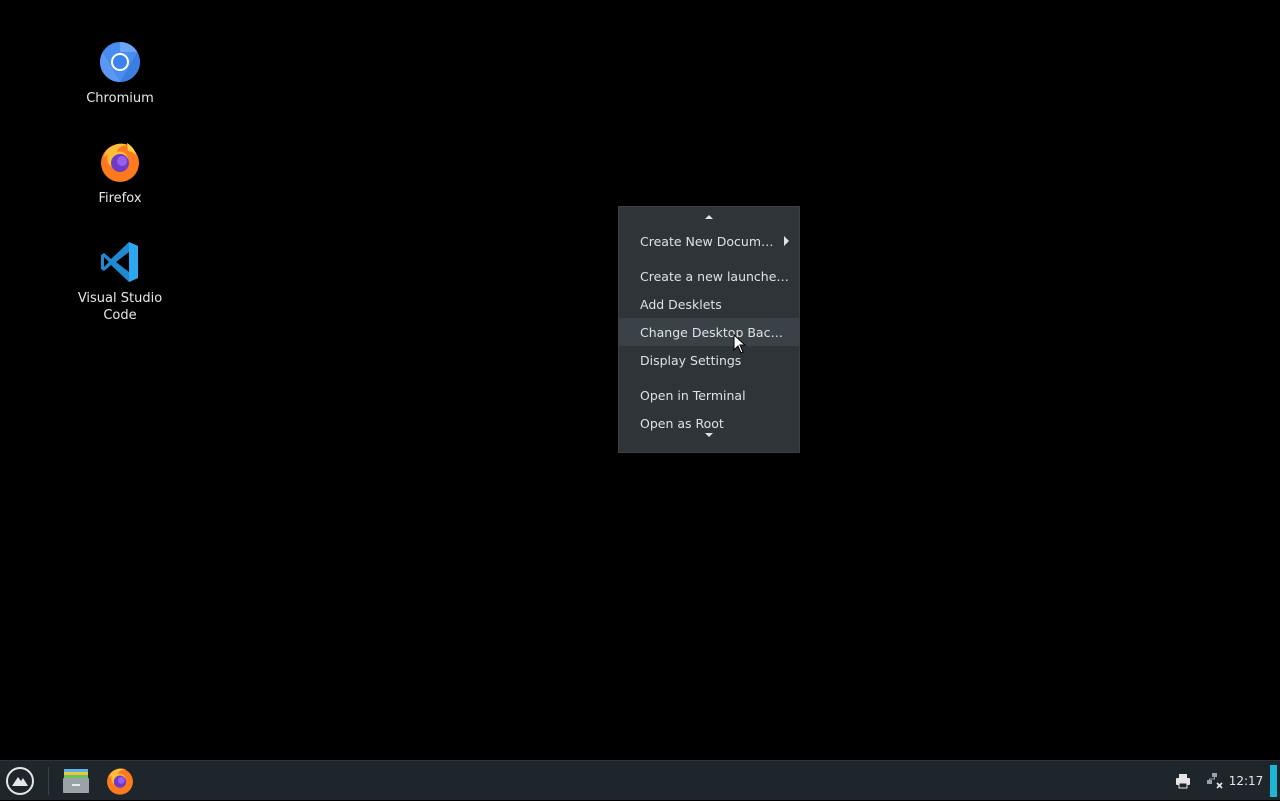 The height and width of the screenshot is (801, 1280). I want to click on files-icon, so click(76, 781).